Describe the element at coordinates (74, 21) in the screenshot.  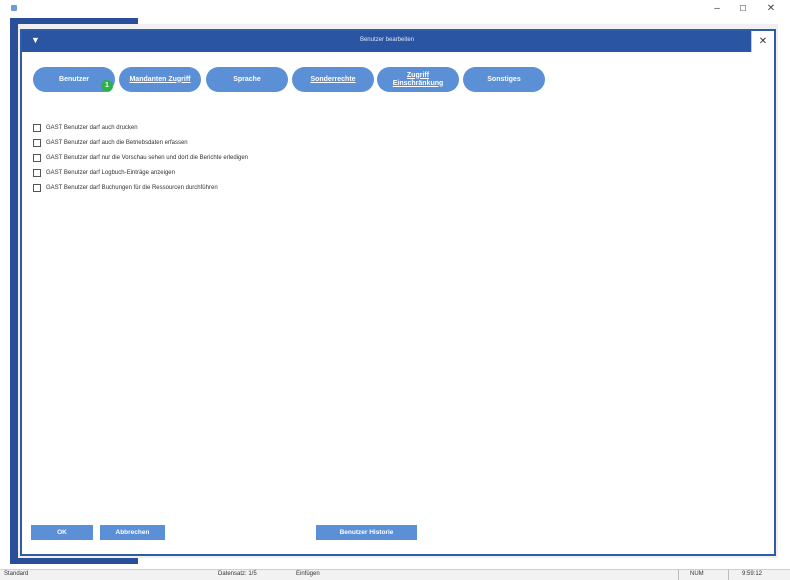
I see `background-tab-strip` at that location.